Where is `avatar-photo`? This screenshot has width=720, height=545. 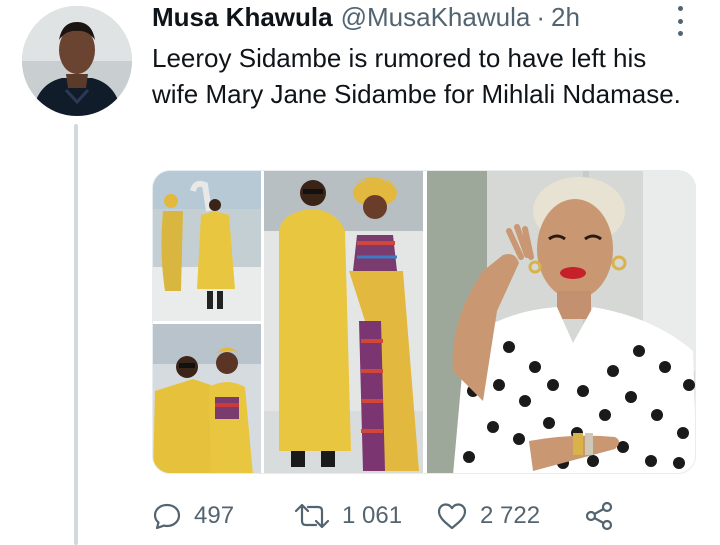
avatar-photo is located at coordinates (77, 61).